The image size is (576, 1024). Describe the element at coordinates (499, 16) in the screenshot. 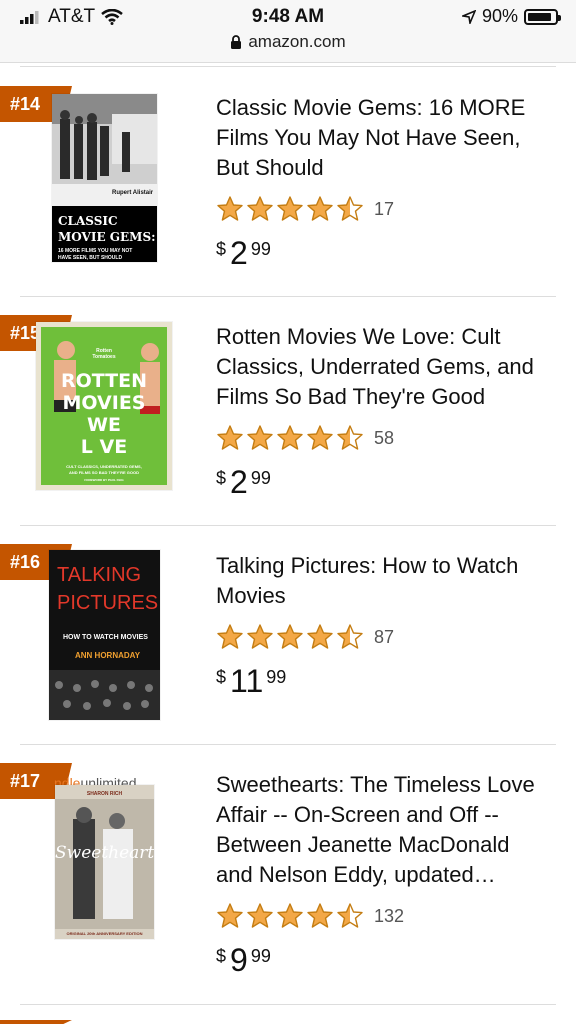

I see `battery-percent: 90%` at that location.